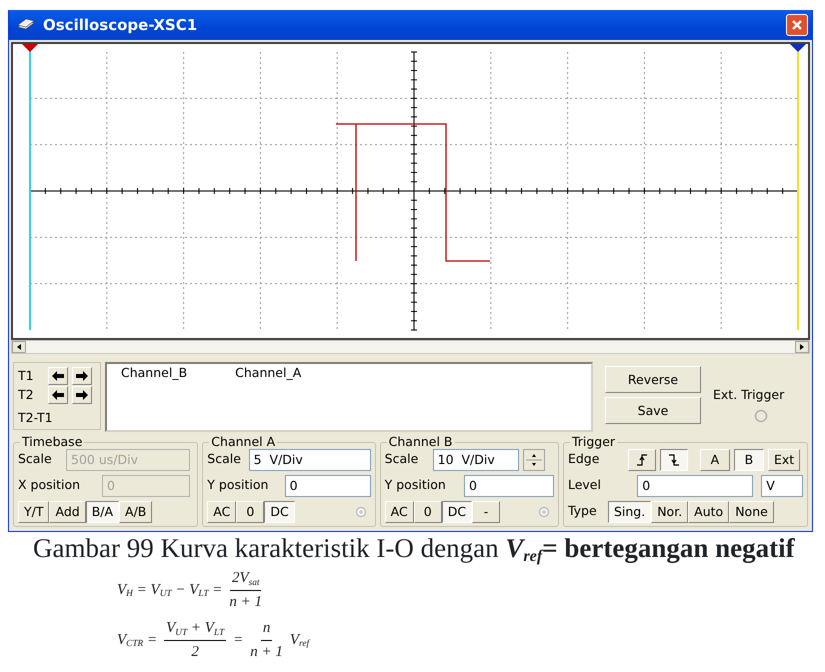 This screenshot has height=672, width=825. I want to click on source-button: B, so click(749, 459).